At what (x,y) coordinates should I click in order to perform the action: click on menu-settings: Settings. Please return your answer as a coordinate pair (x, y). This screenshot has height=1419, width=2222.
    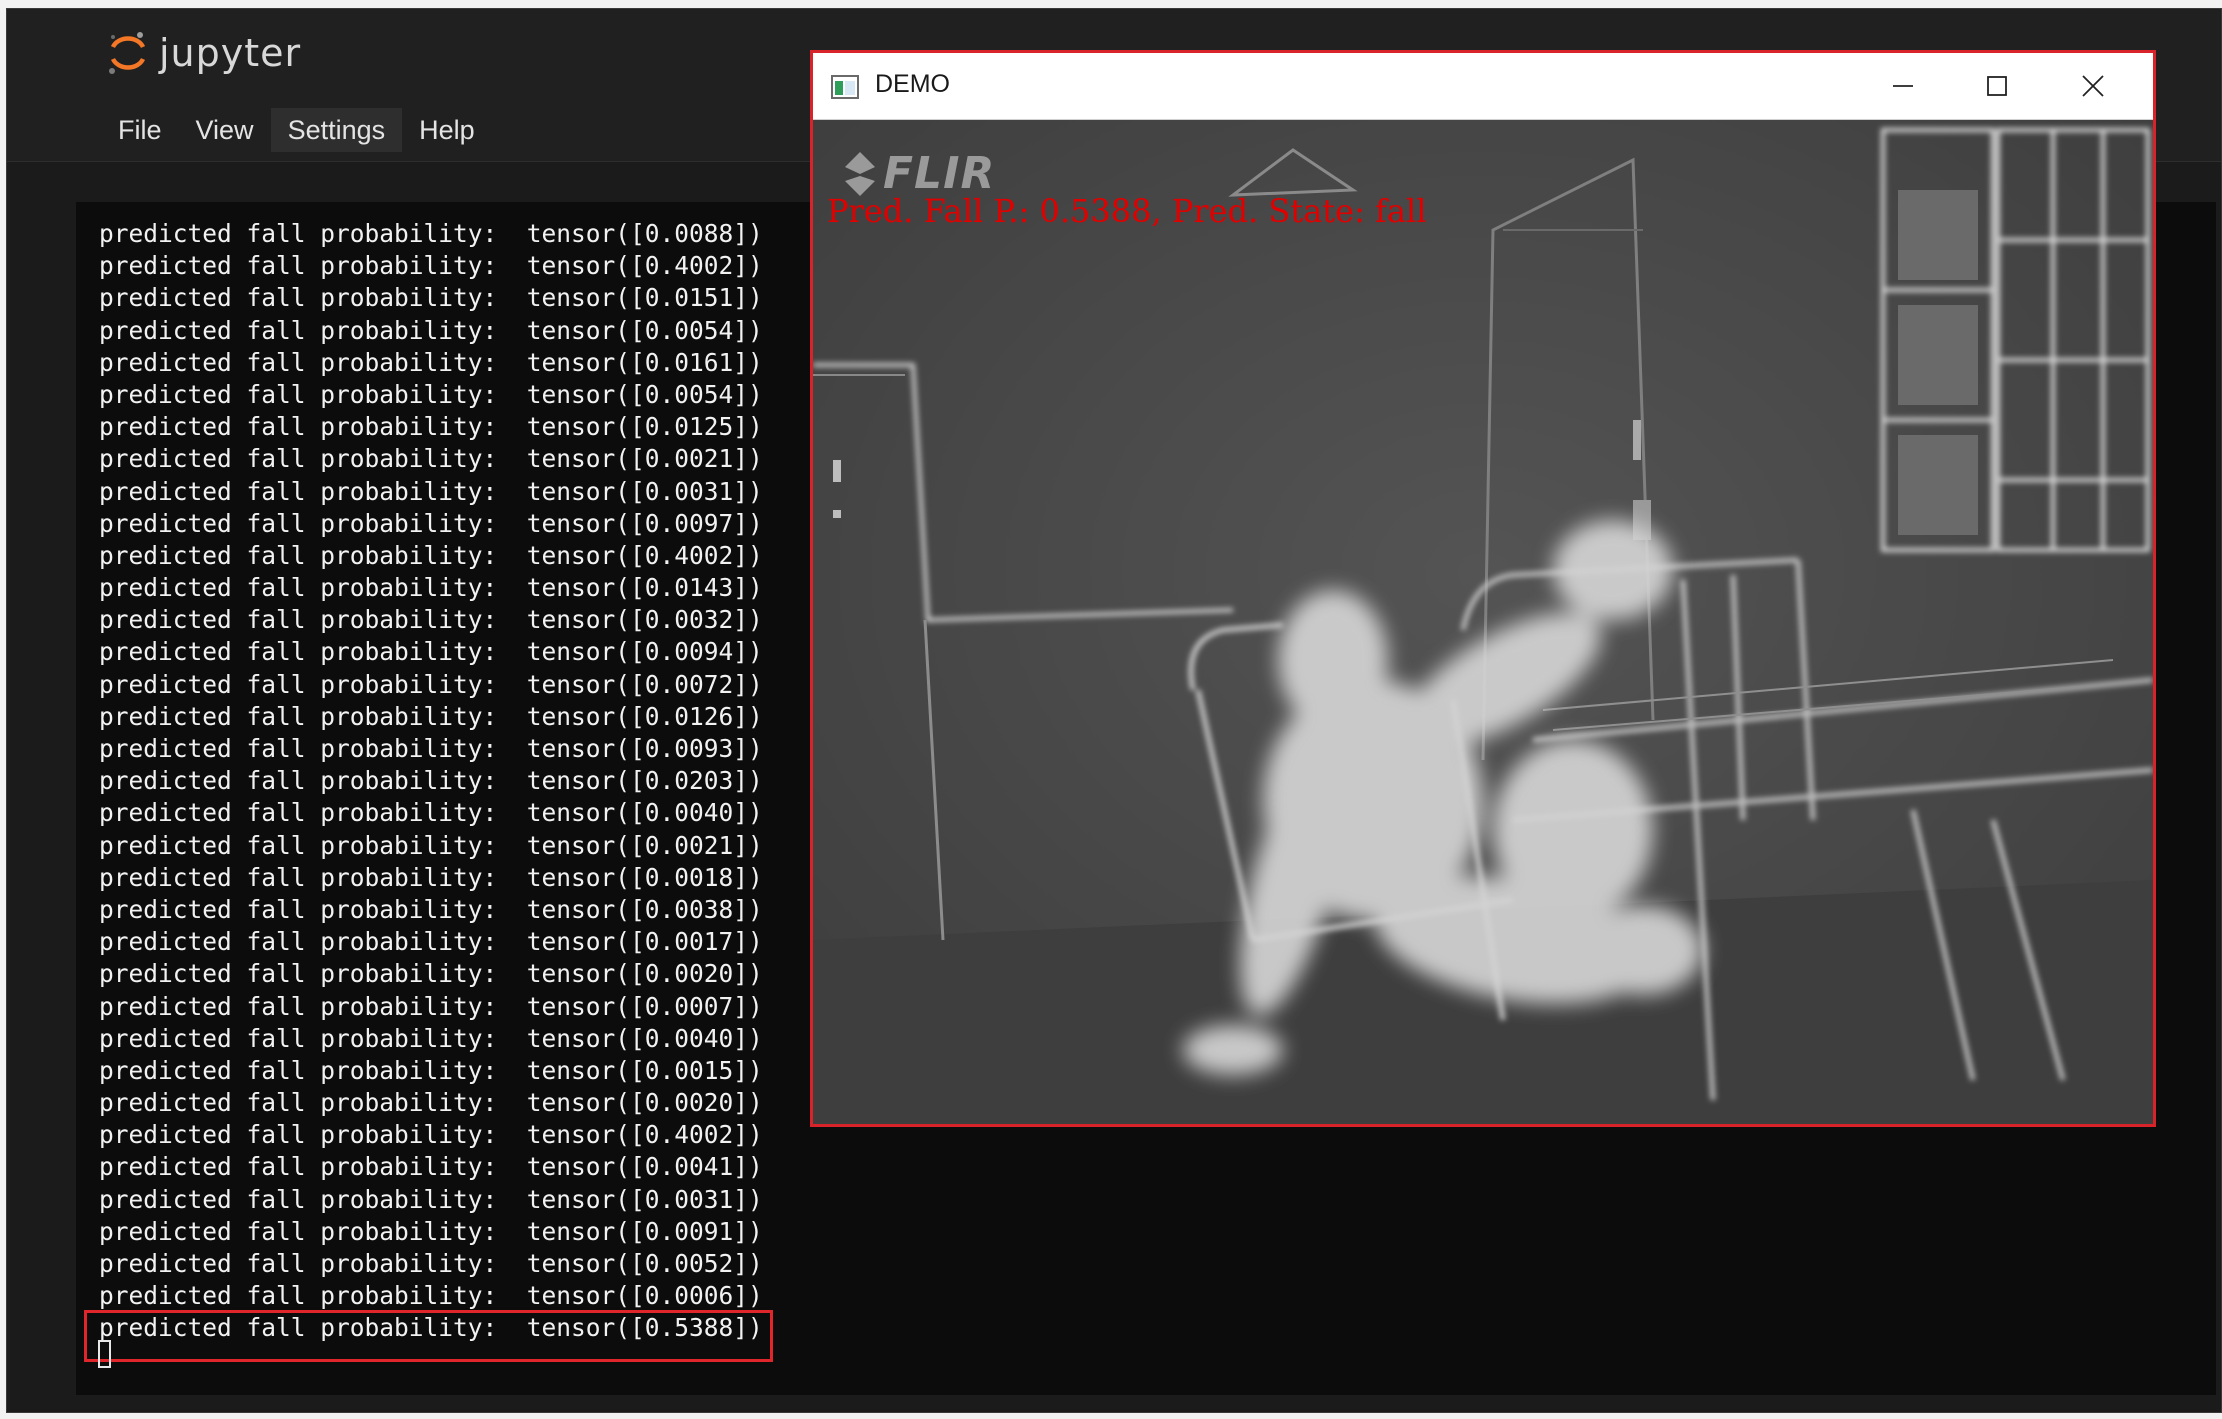
    Looking at the image, I should click on (336, 130).